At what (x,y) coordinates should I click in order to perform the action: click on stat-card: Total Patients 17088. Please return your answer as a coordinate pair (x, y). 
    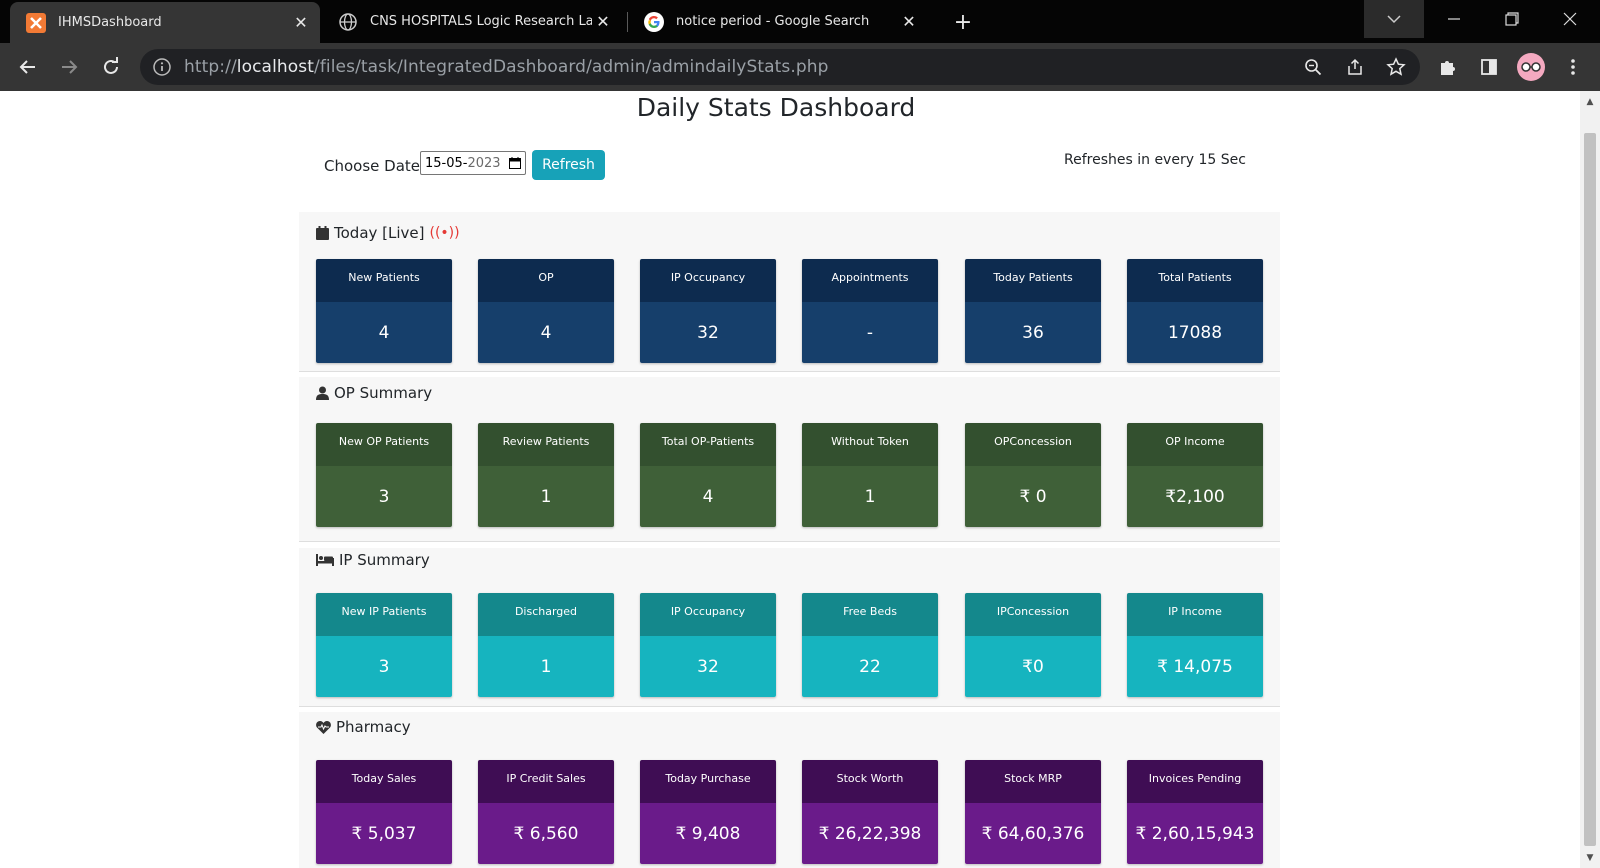
    Looking at the image, I should click on (1195, 311).